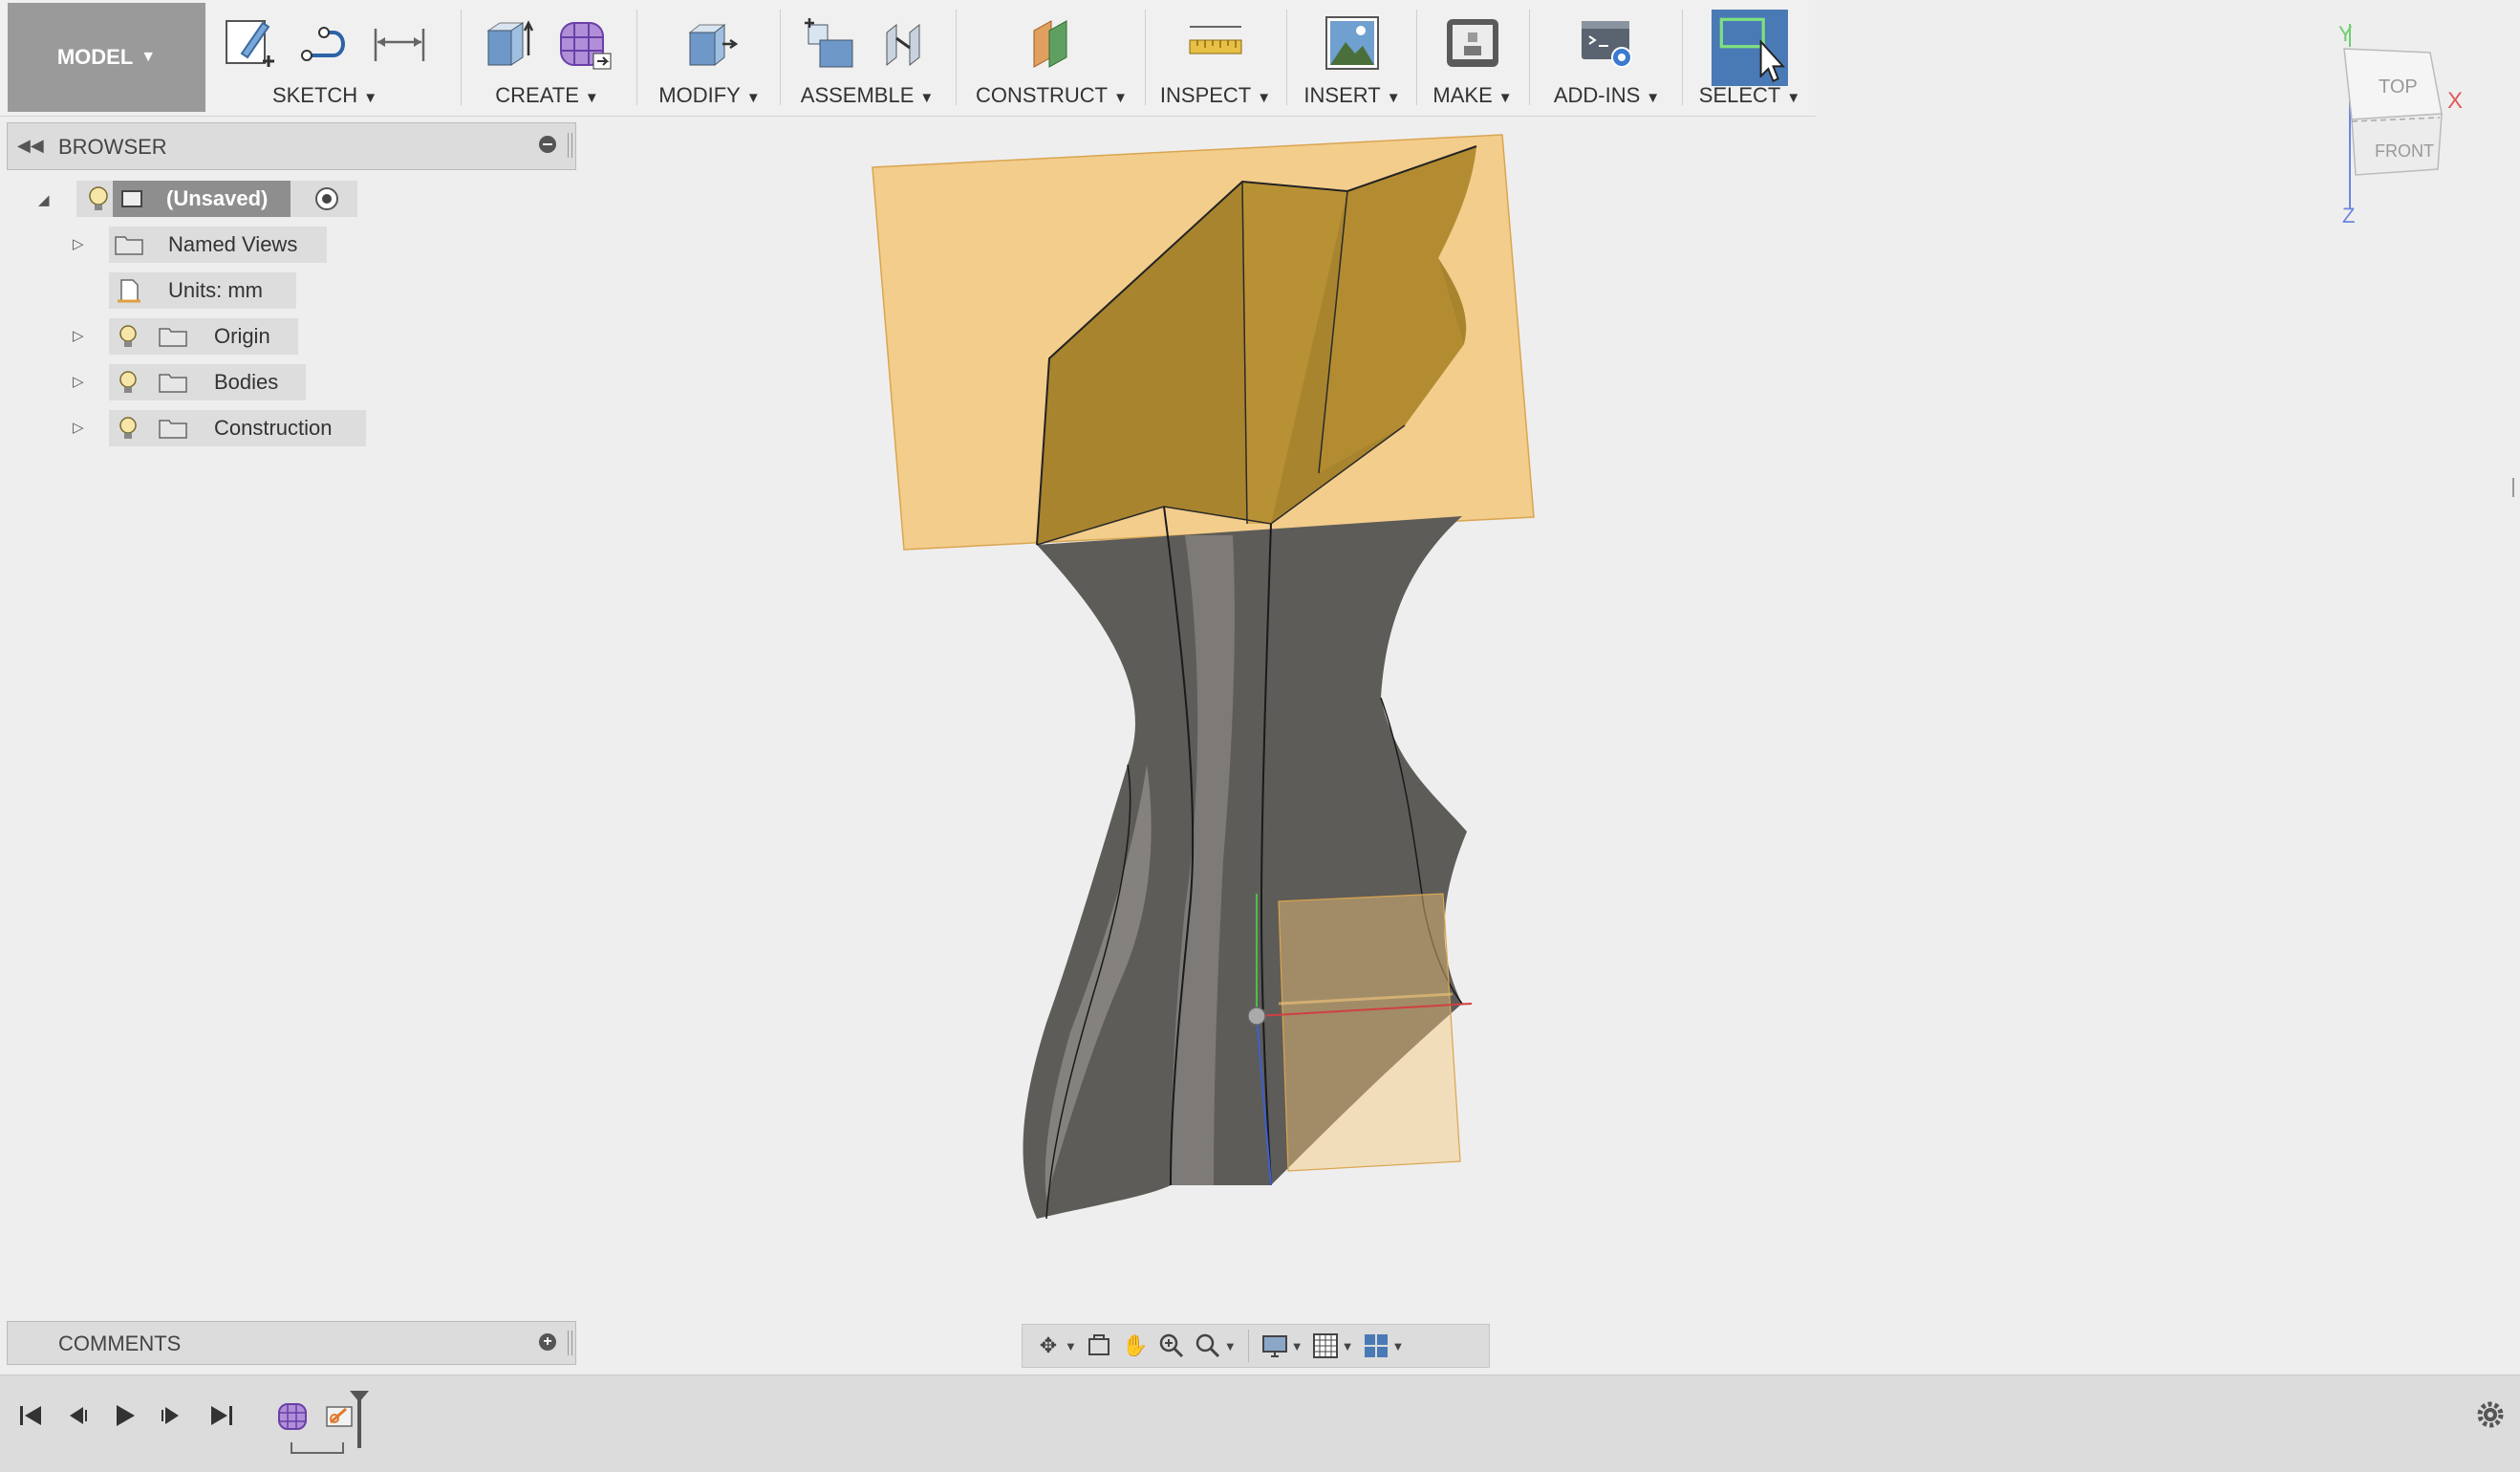  I want to click on toolbar-group-label: MAKE, so click(1462, 95).